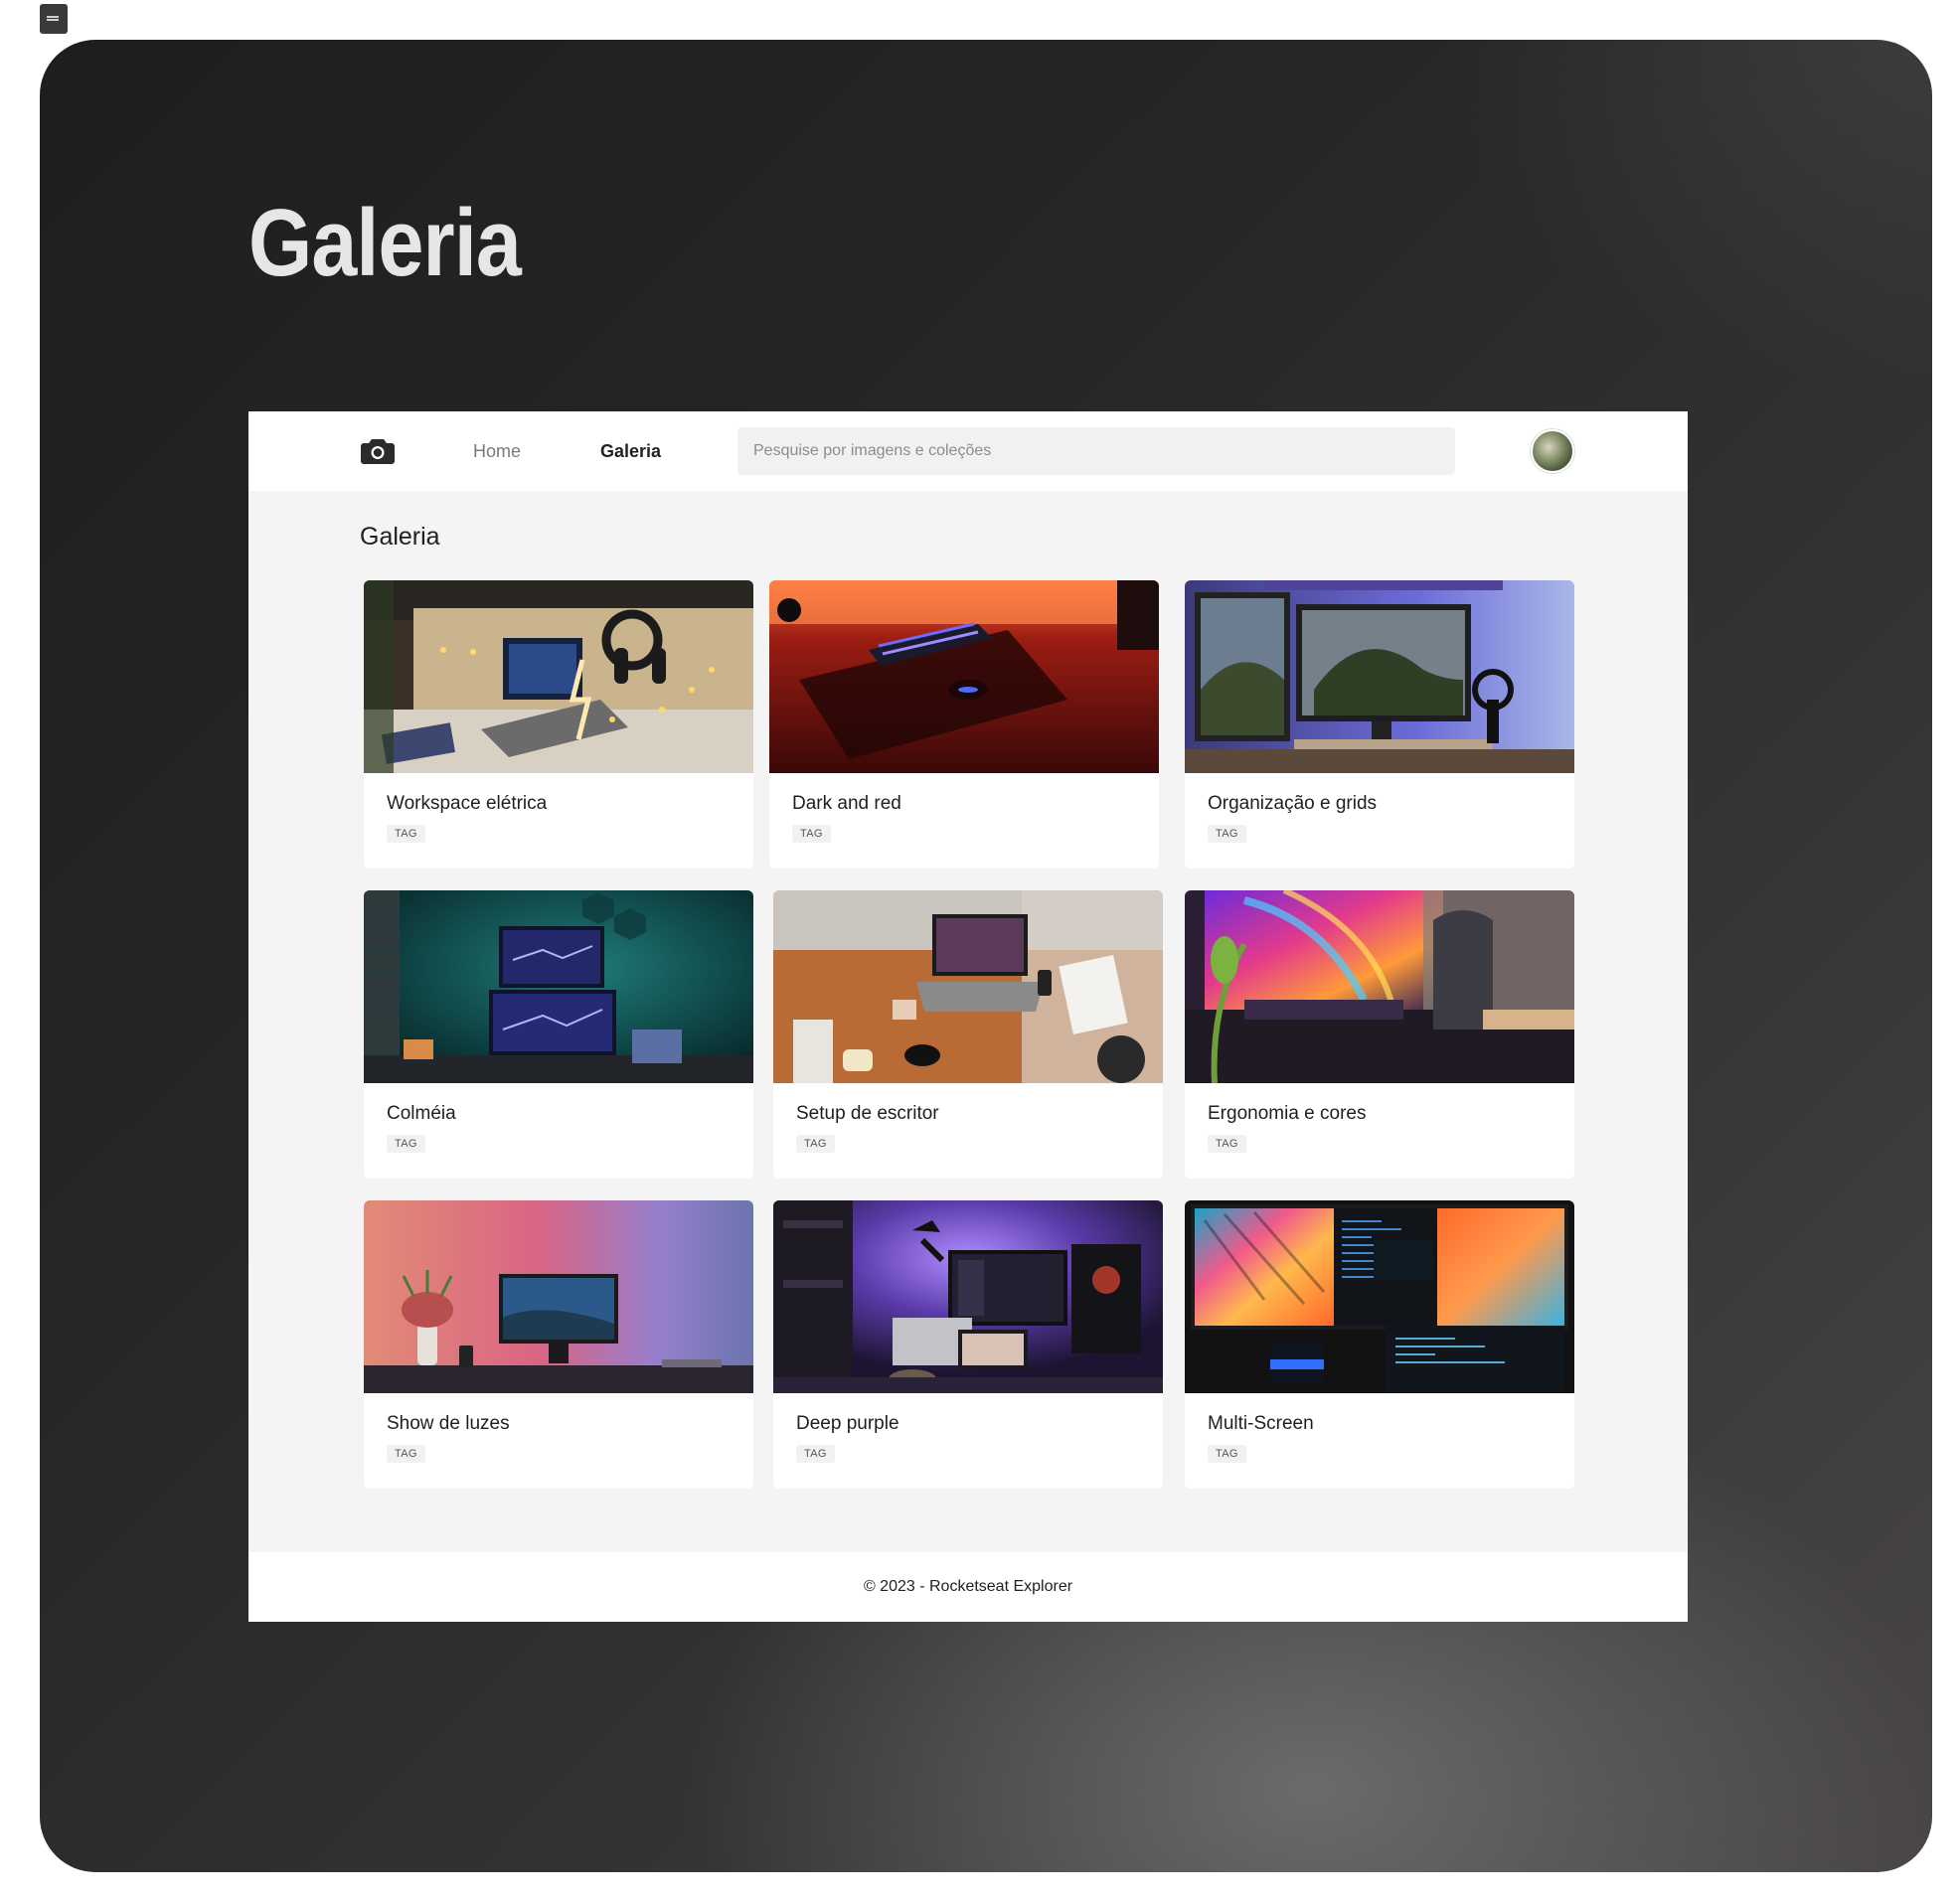 This screenshot has width=1960, height=1901. What do you see at coordinates (449, 1424) in the screenshot?
I see `card-title: Show de luzes` at bounding box center [449, 1424].